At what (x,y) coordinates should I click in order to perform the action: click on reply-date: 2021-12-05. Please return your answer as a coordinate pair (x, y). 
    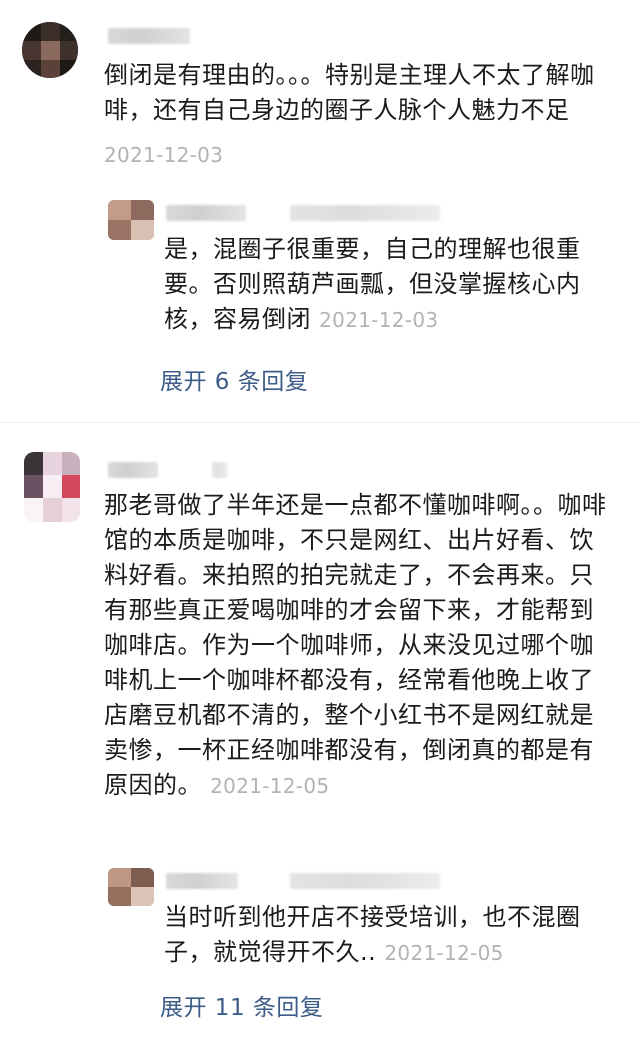
    Looking at the image, I should click on (444, 953).